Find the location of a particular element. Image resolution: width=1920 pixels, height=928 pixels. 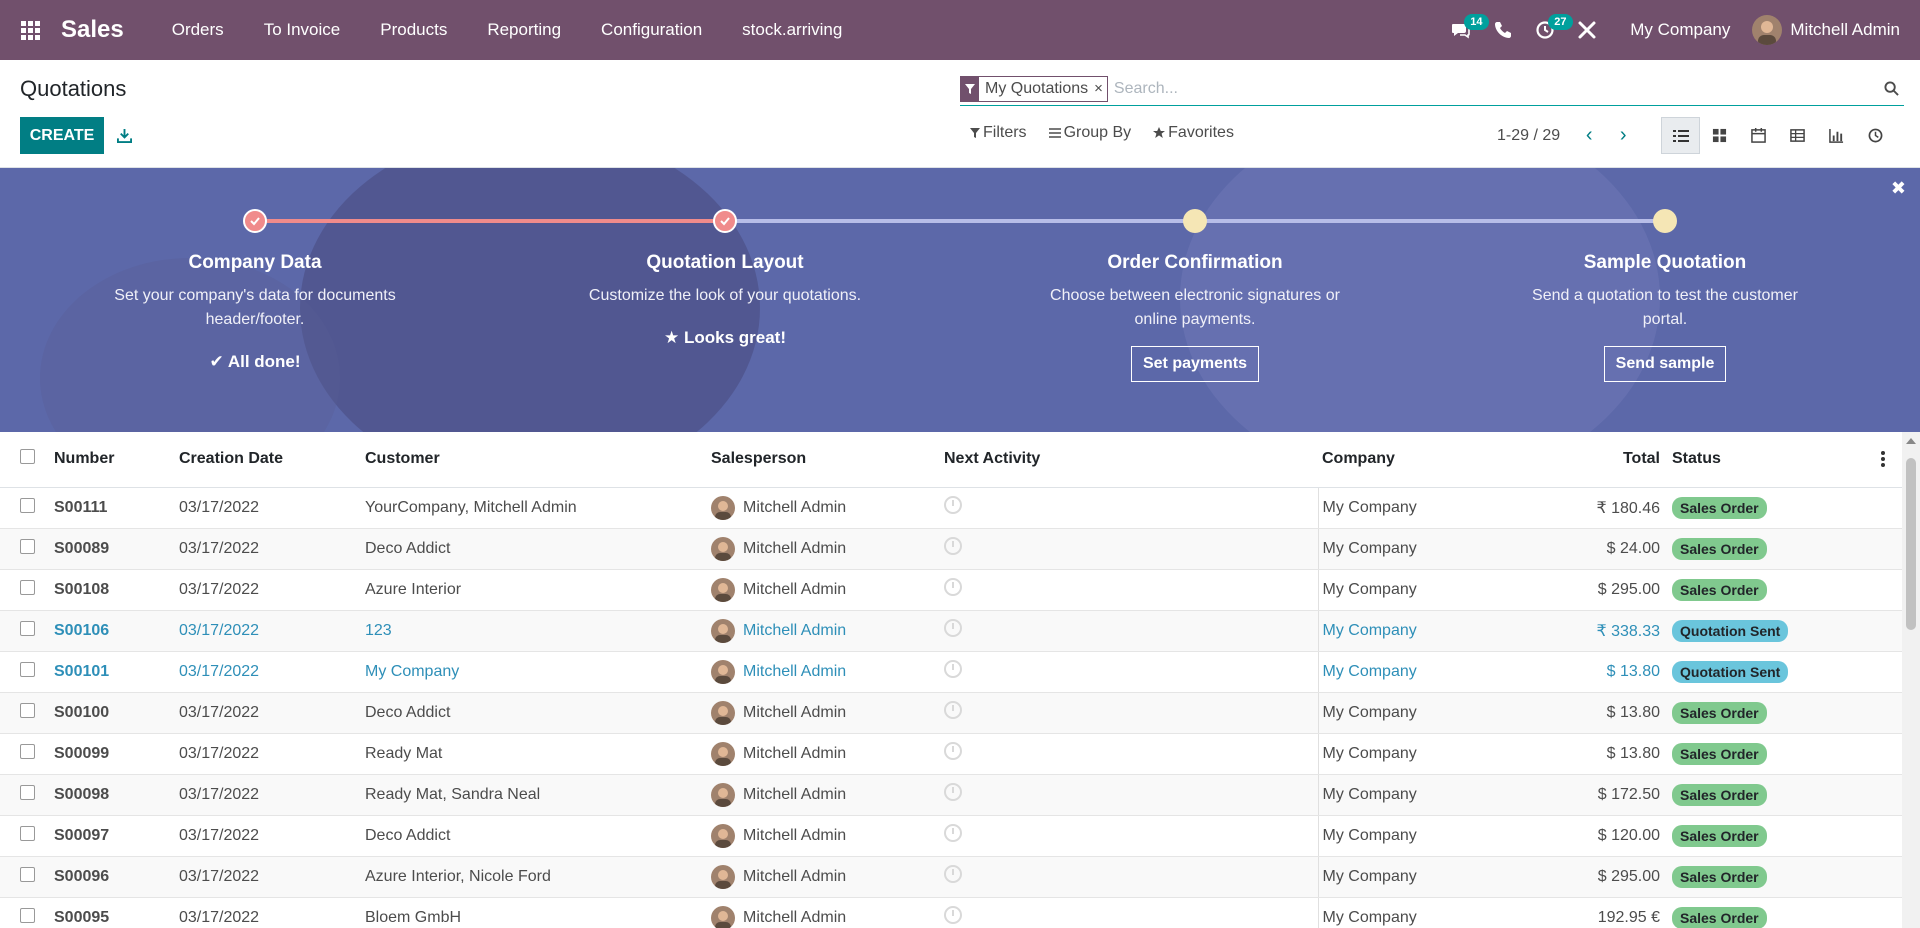

column-salesperson: Salesperson is located at coordinates (823, 460).